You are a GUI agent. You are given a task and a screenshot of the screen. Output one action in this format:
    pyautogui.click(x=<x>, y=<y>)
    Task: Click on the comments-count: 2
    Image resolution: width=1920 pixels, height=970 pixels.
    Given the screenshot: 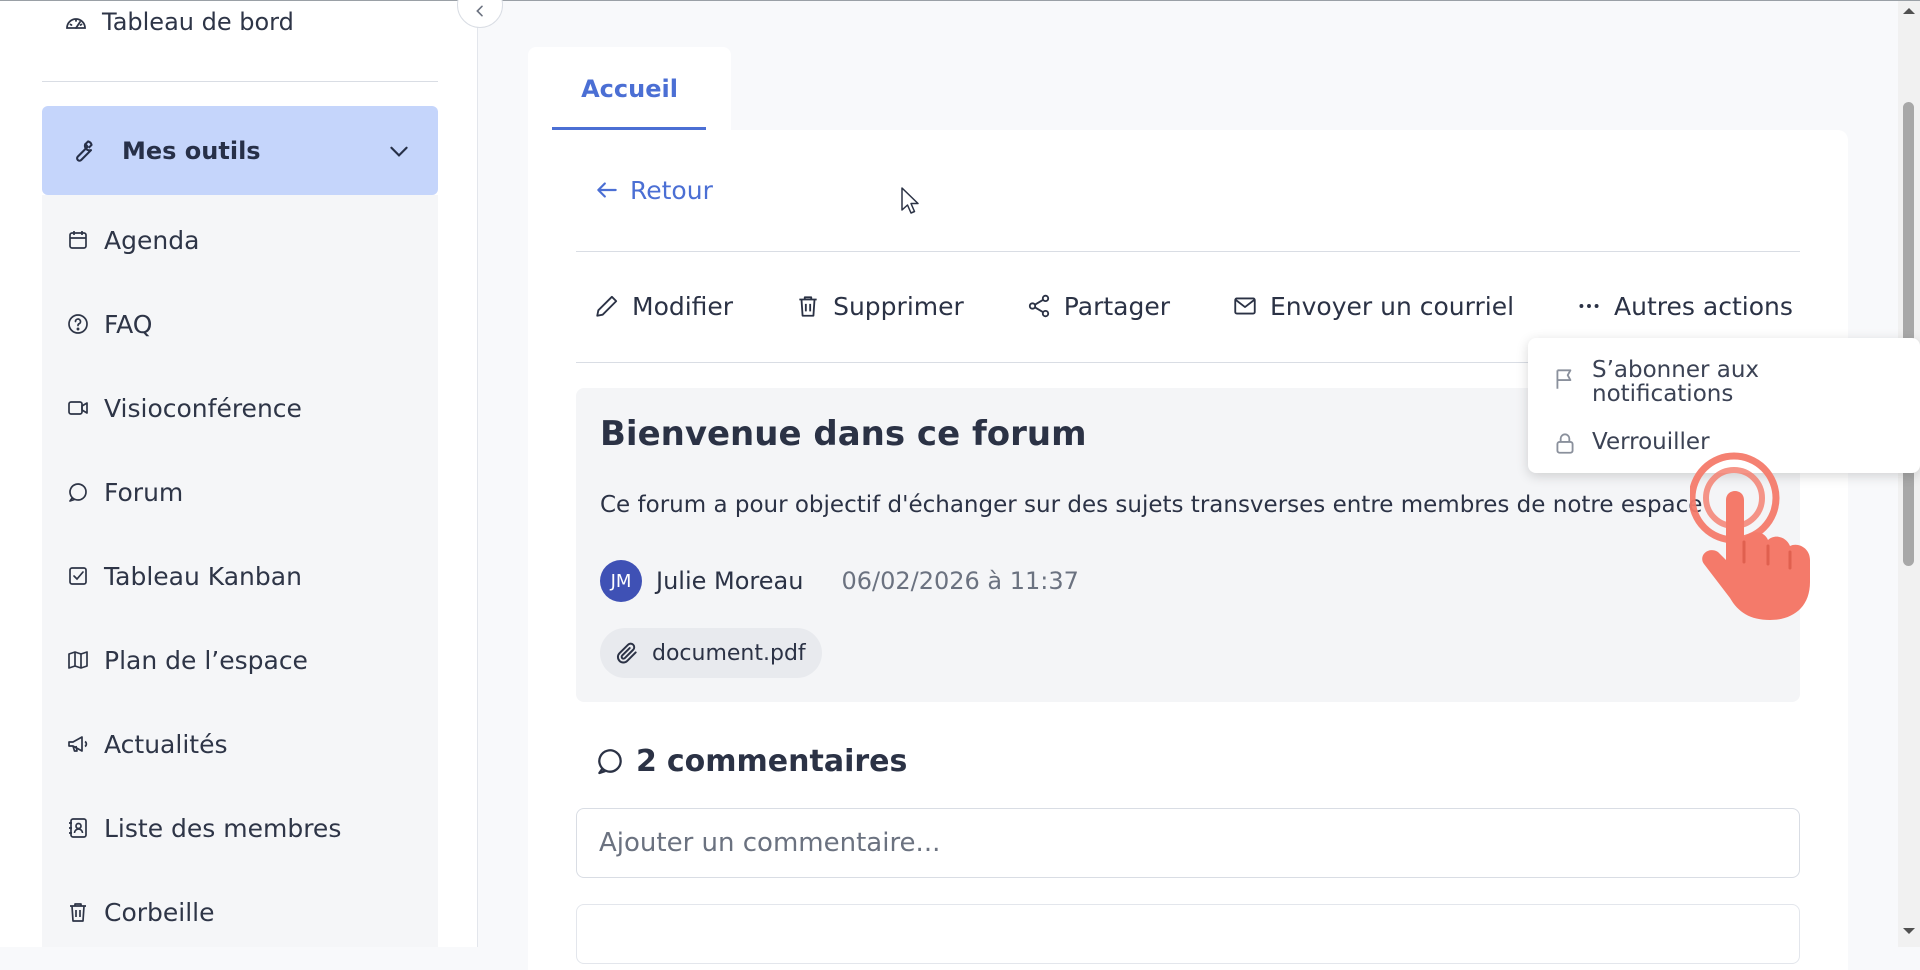 What is the action you would take?
    pyautogui.click(x=646, y=761)
    